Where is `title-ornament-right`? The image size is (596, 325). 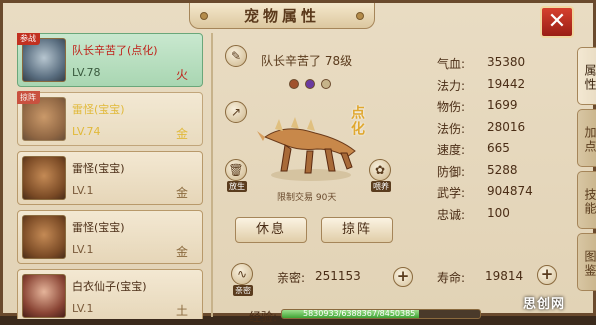
title-ornament-right is located at coordinates (360, 16).